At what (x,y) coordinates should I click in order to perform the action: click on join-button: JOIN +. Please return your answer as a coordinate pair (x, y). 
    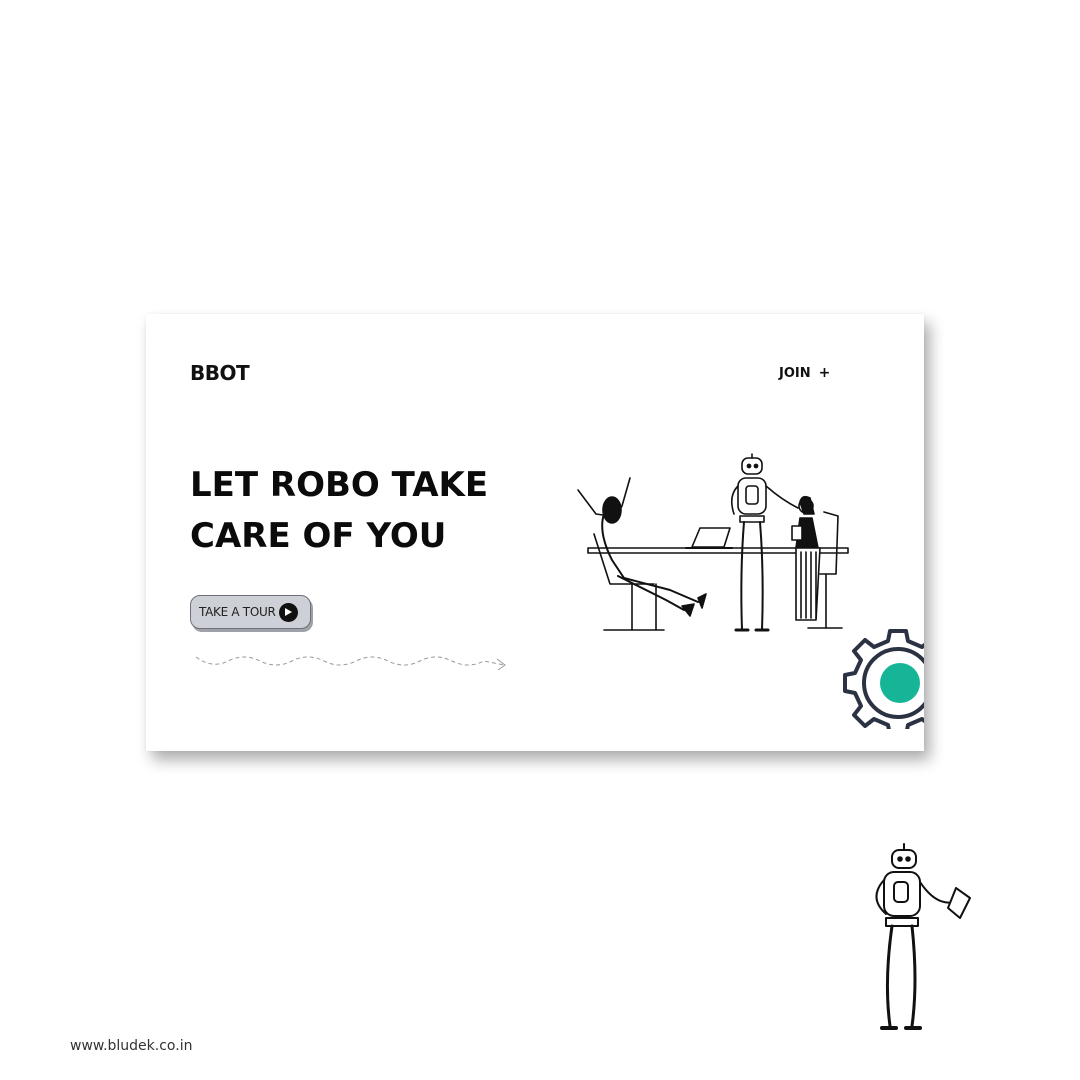
    Looking at the image, I should click on (804, 373).